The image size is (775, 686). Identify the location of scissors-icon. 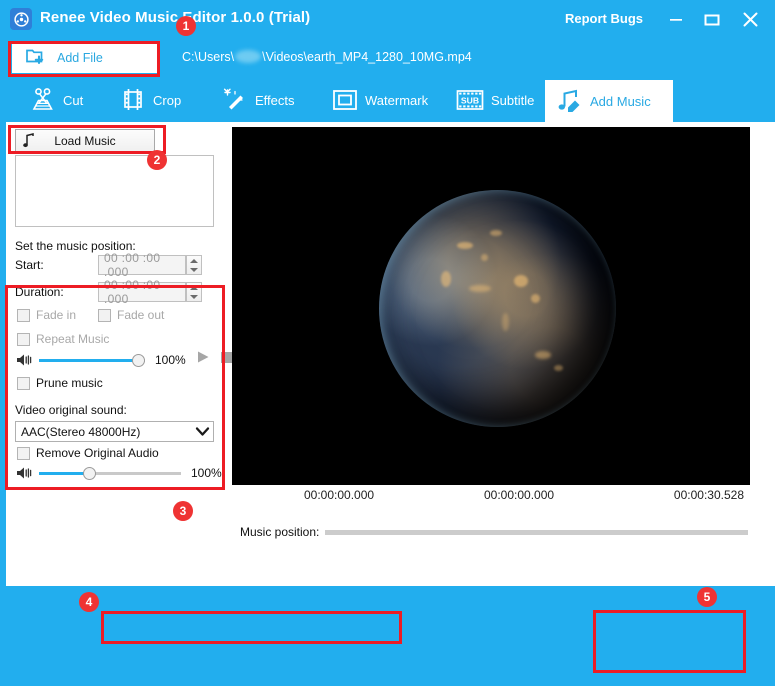
(43, 100).